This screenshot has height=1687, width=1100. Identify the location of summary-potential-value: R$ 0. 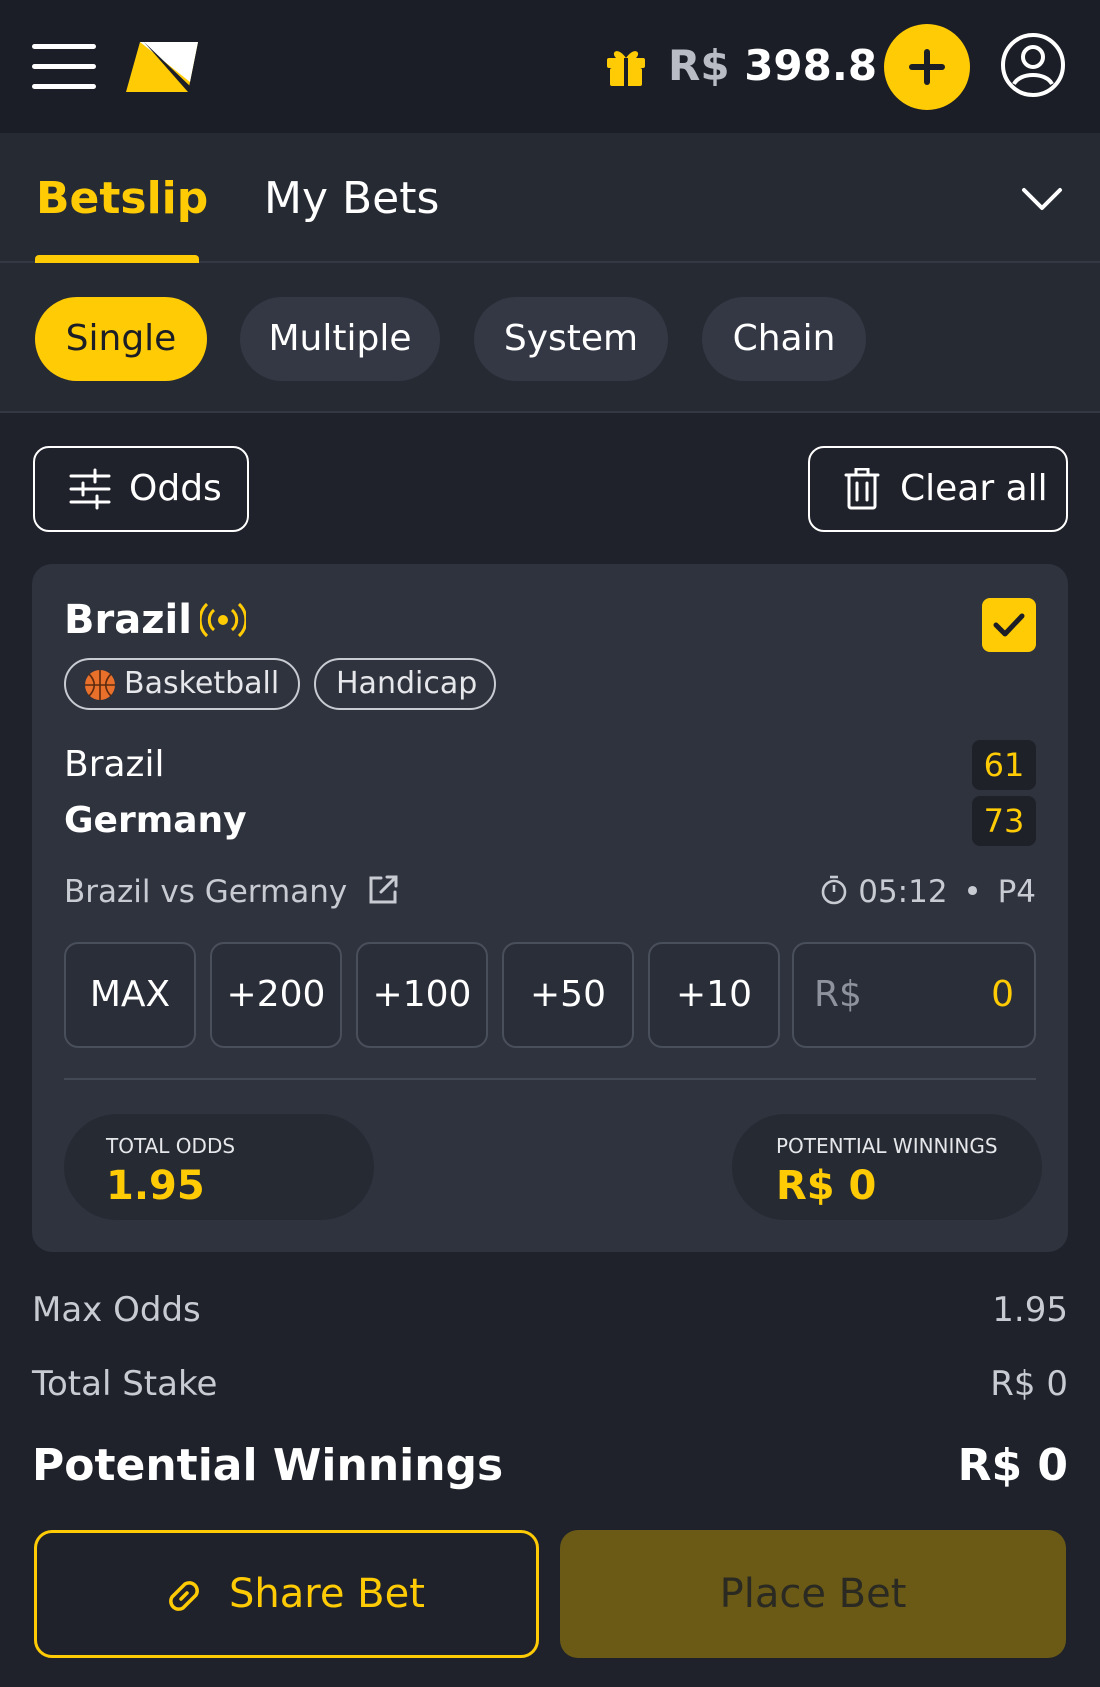
(1012, 1465).